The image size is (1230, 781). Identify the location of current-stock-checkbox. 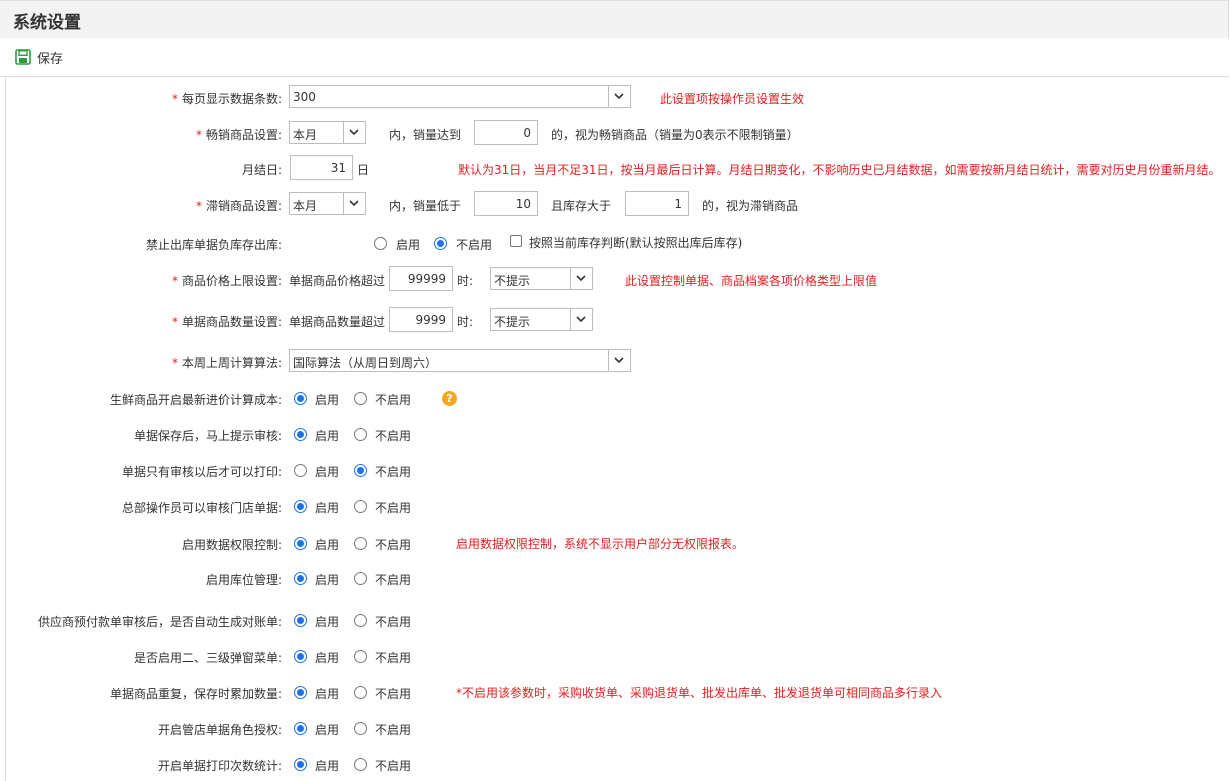
(516, 241).